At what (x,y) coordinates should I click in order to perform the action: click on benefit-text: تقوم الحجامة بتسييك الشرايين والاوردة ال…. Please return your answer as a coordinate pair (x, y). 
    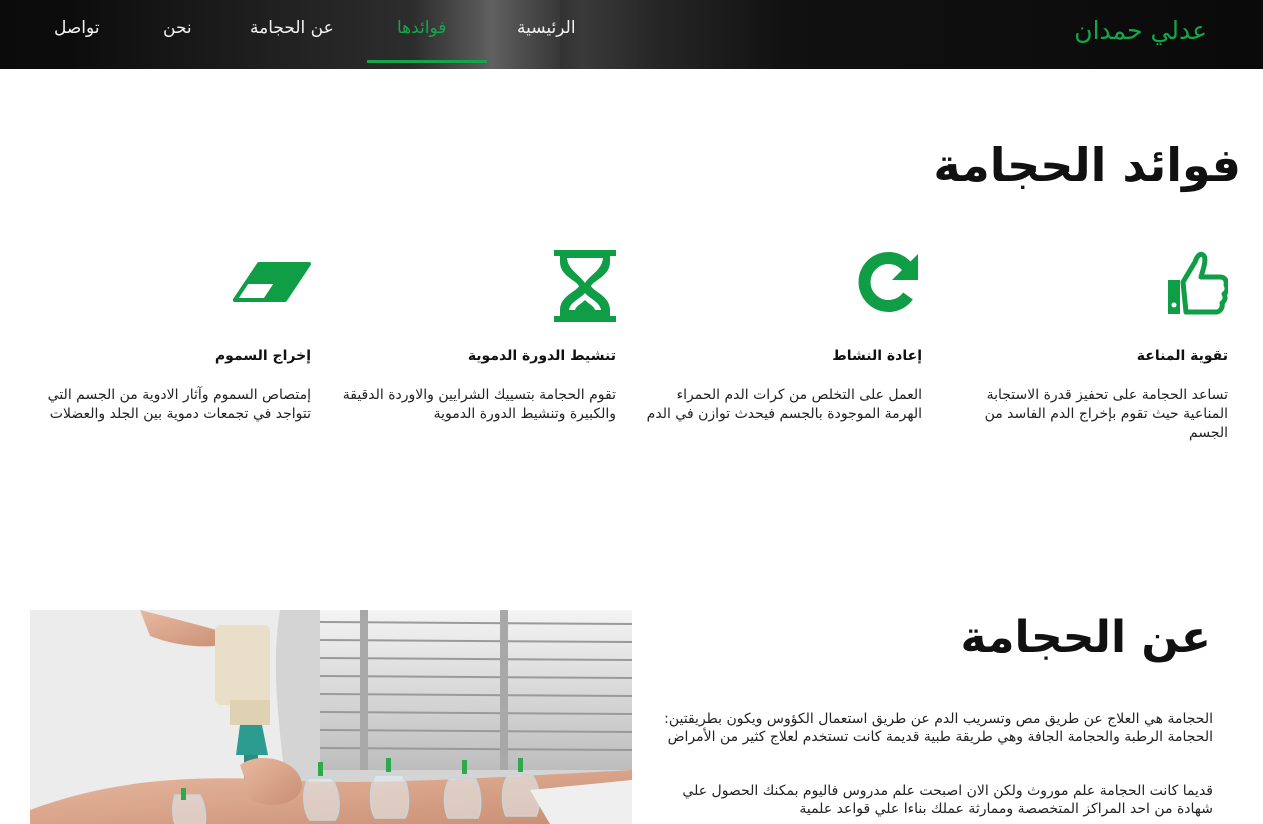
    Looking at the image, I should click on (479, 404).